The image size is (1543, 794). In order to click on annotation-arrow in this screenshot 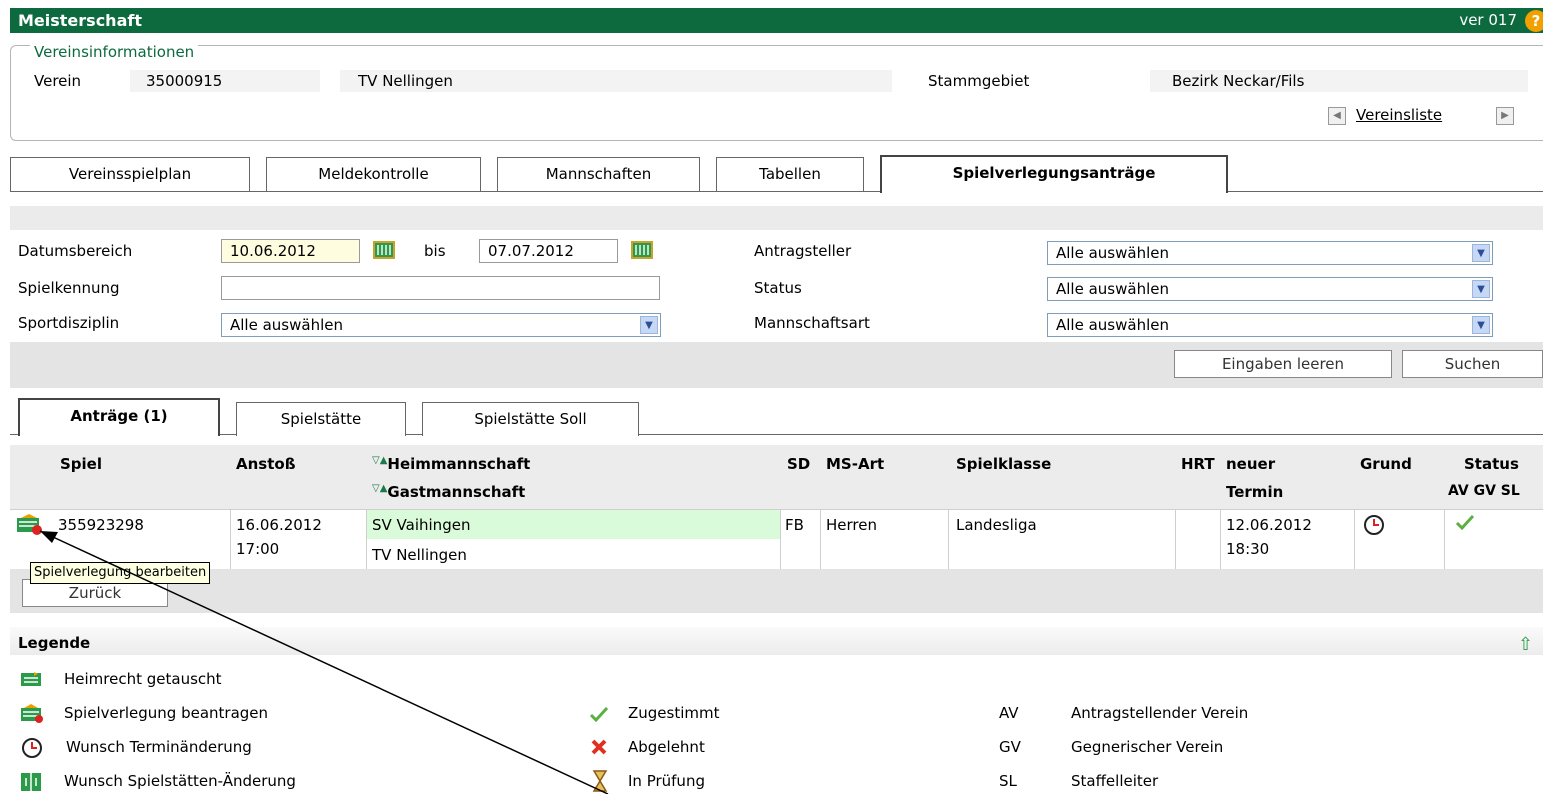, I will do `click(324, 662)`.